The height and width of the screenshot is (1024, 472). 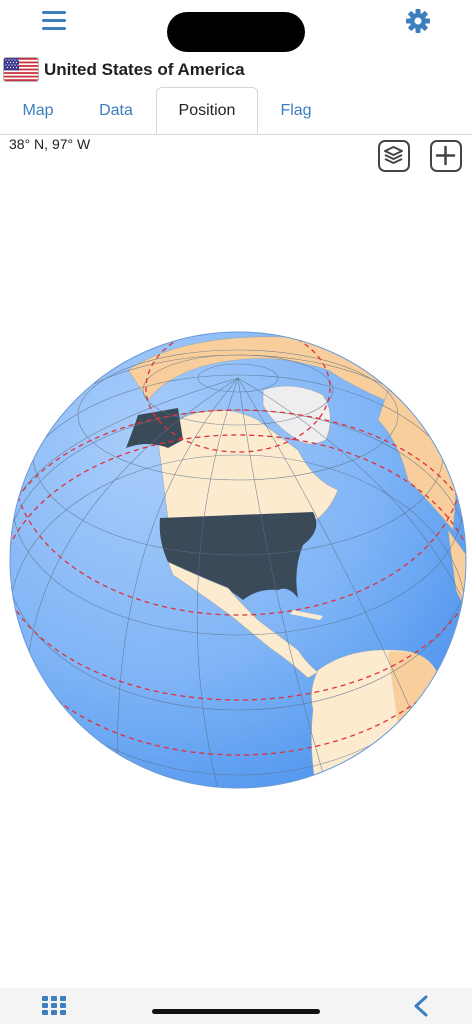 I want to click on zoom-in-button, so click(x=446, y=156).